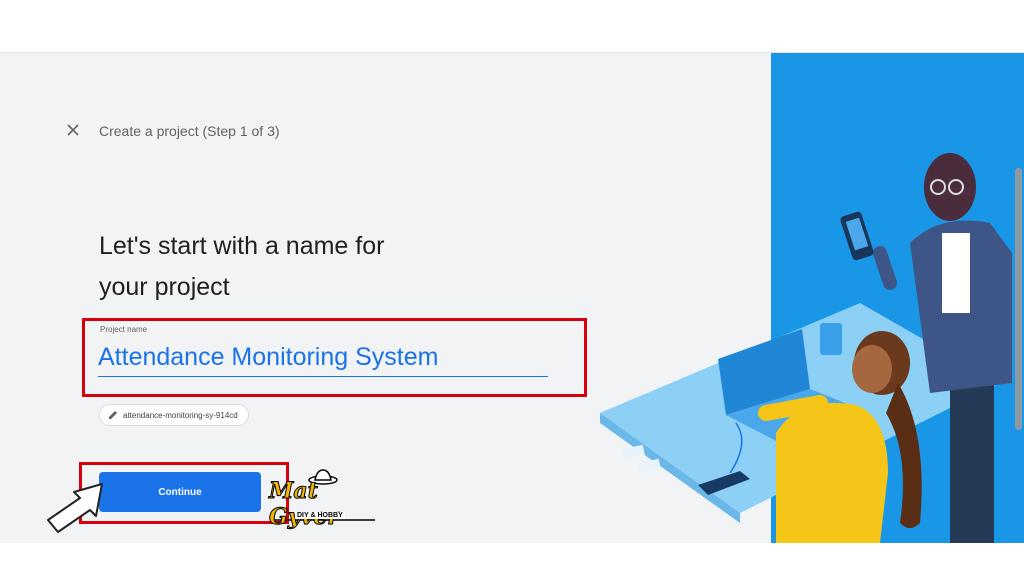 Image resolution: width=1024 pixels, height=576 pixels. I want to click on pointer-arrow-icon, so click(75, 508).